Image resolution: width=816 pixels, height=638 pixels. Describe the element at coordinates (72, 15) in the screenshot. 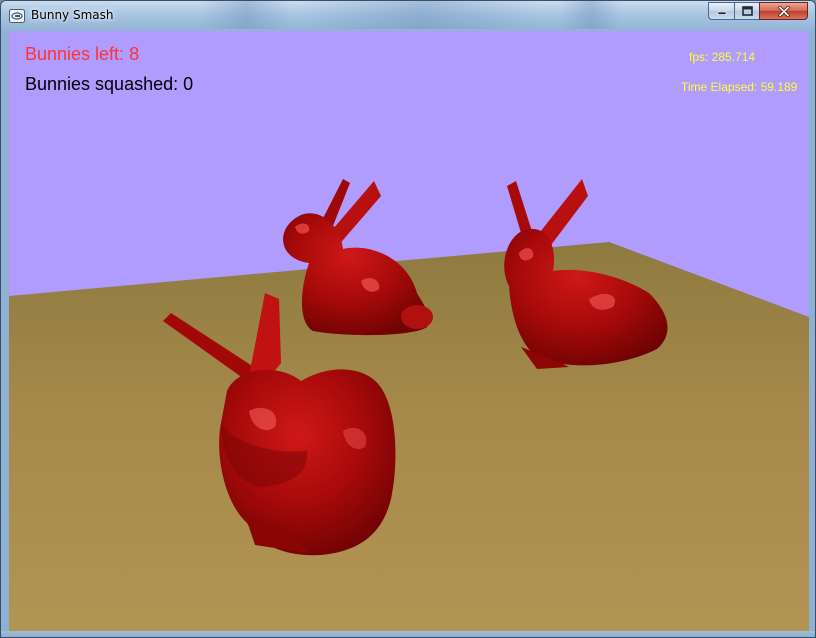

I see `window-title: Bunny Smash` at that location.